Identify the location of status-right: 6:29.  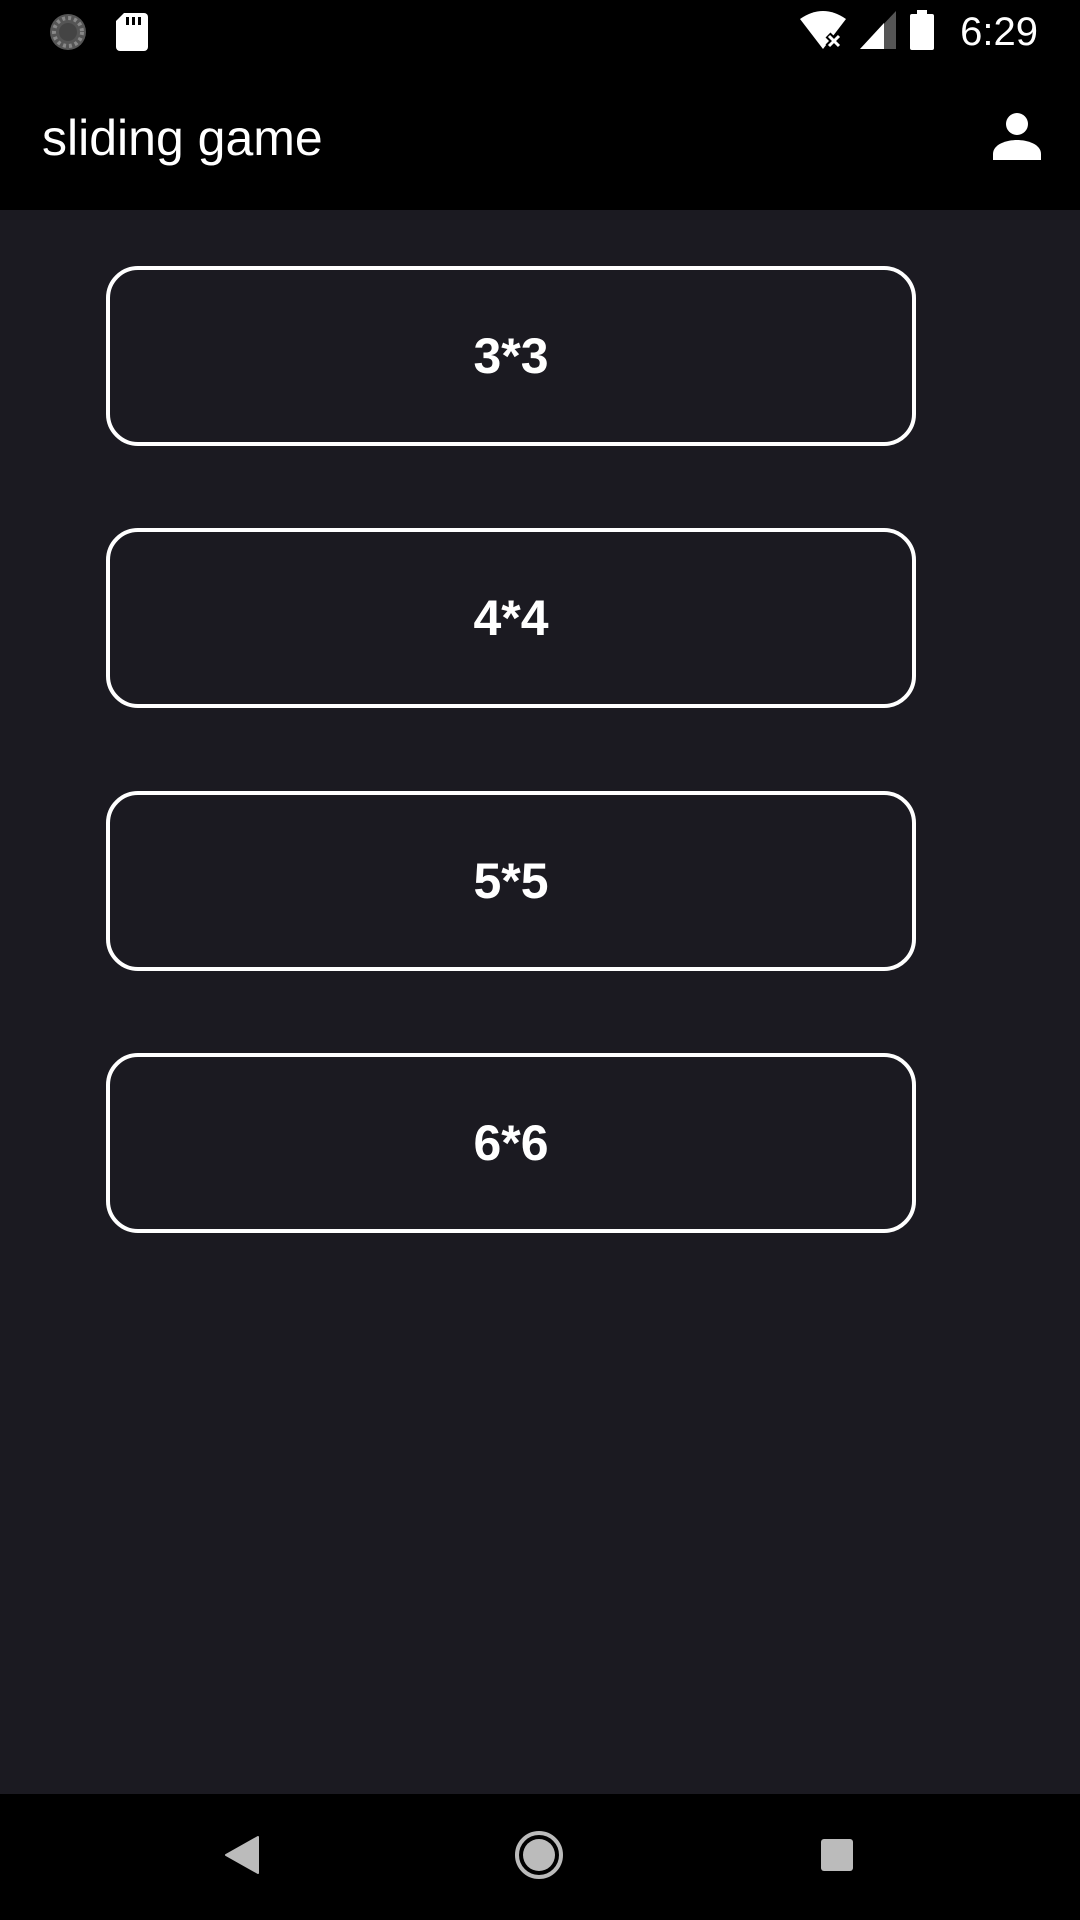
(919, 32).